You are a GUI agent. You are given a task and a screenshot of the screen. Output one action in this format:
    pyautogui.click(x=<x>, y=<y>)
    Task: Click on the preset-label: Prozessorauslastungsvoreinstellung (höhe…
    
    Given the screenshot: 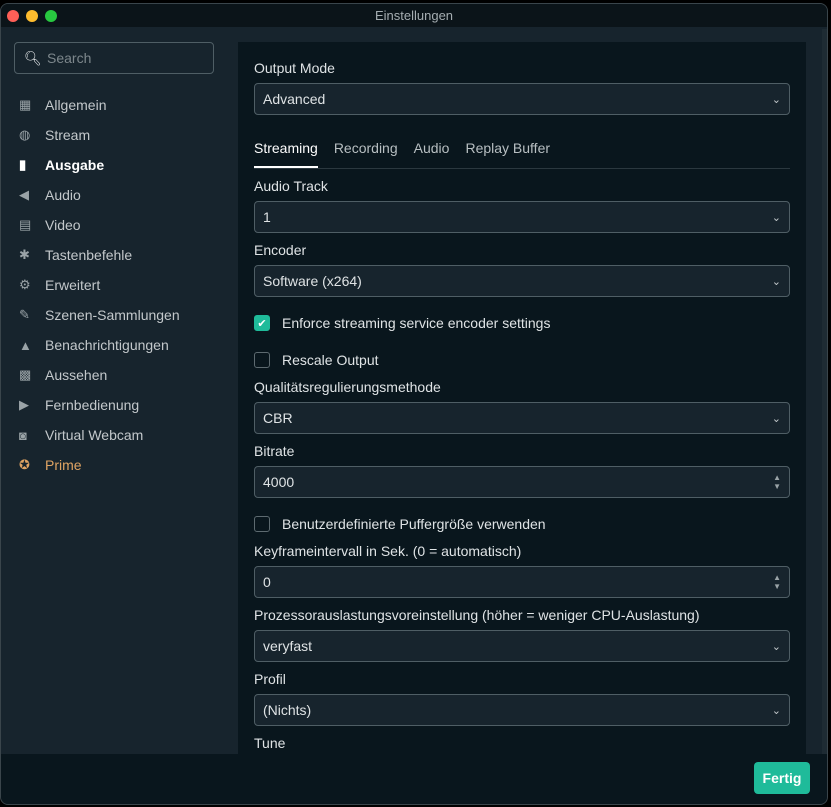 What is the action you would take?
    pyautogui.click(x=477, y=615)
    